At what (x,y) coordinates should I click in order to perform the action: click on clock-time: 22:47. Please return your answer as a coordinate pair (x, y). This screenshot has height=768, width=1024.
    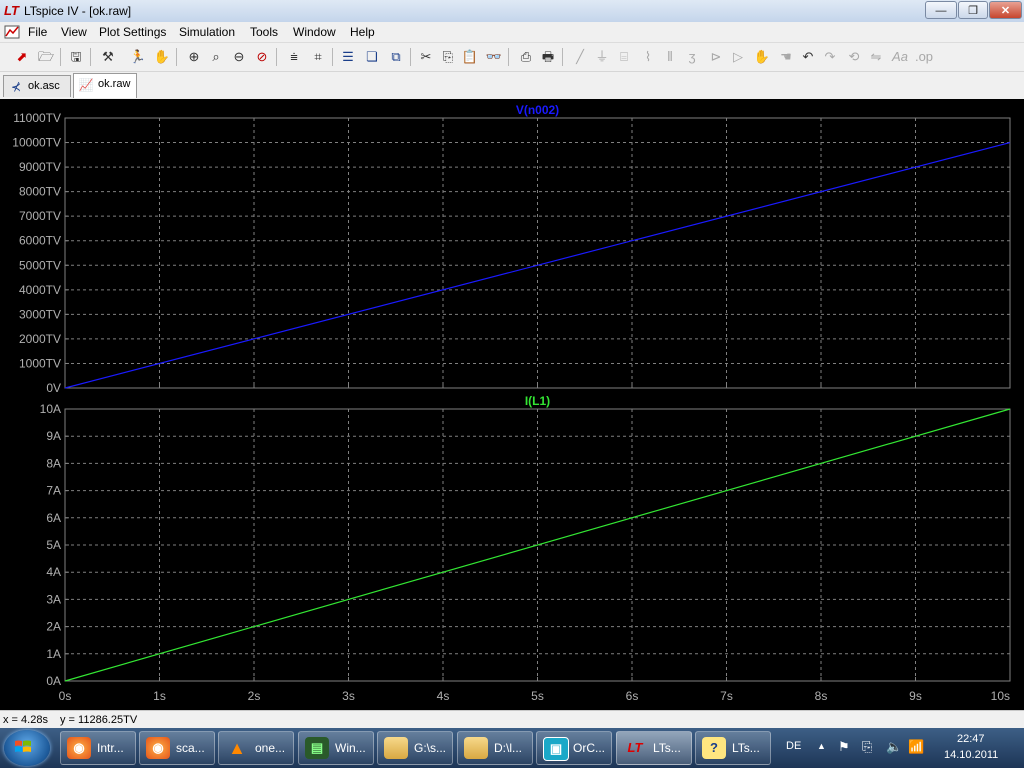
    Looking at the image, I should click on (971, 739).